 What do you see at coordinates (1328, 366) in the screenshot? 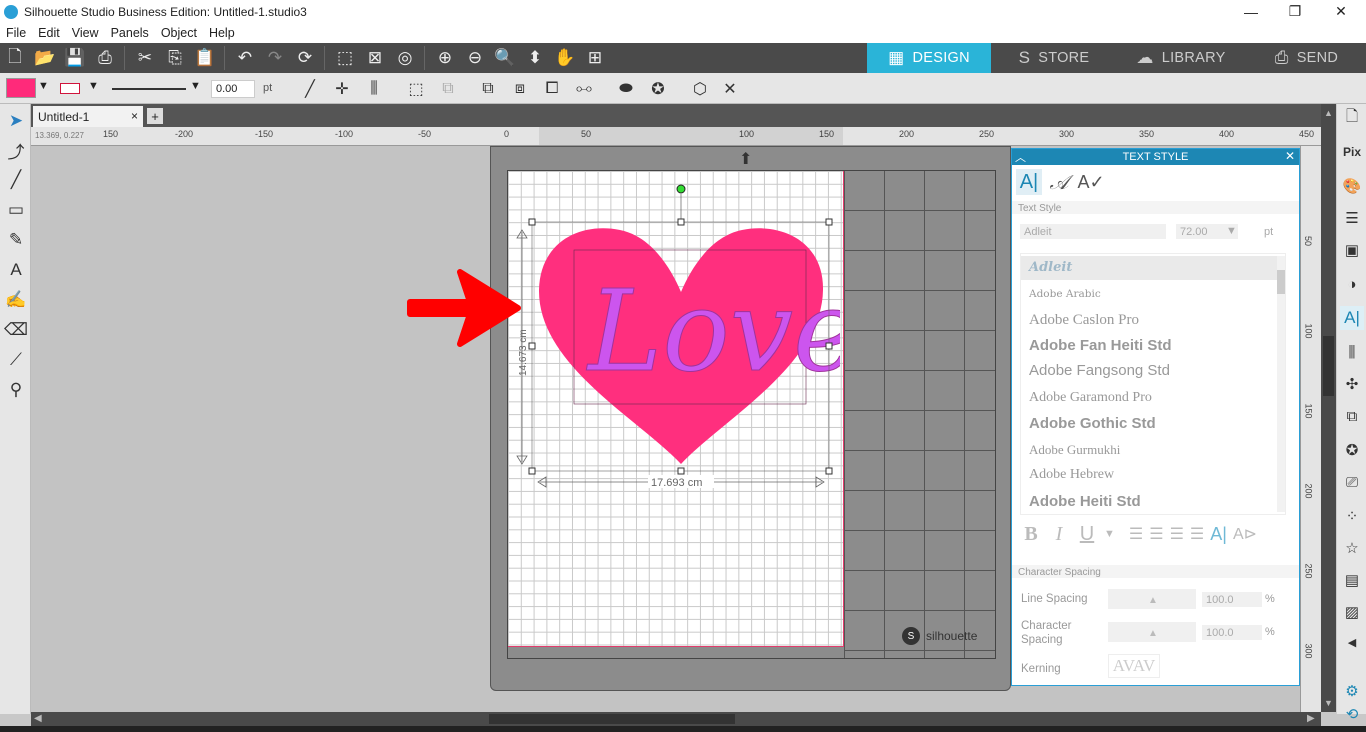
I see `vertical-scroll-thumb` at bounding box center [1328, 366].